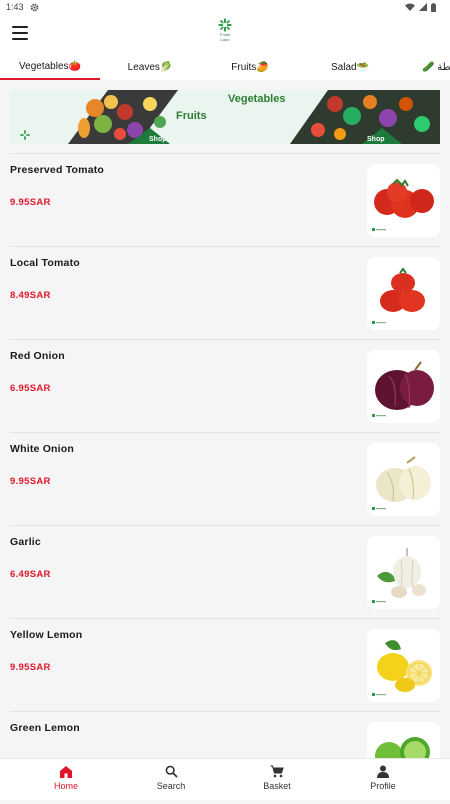  What do you see at coordinates (225, 293) in the screenshot?
I see `product-item: Local Tomato 8.49SAR` at bounding box center [225, 293].